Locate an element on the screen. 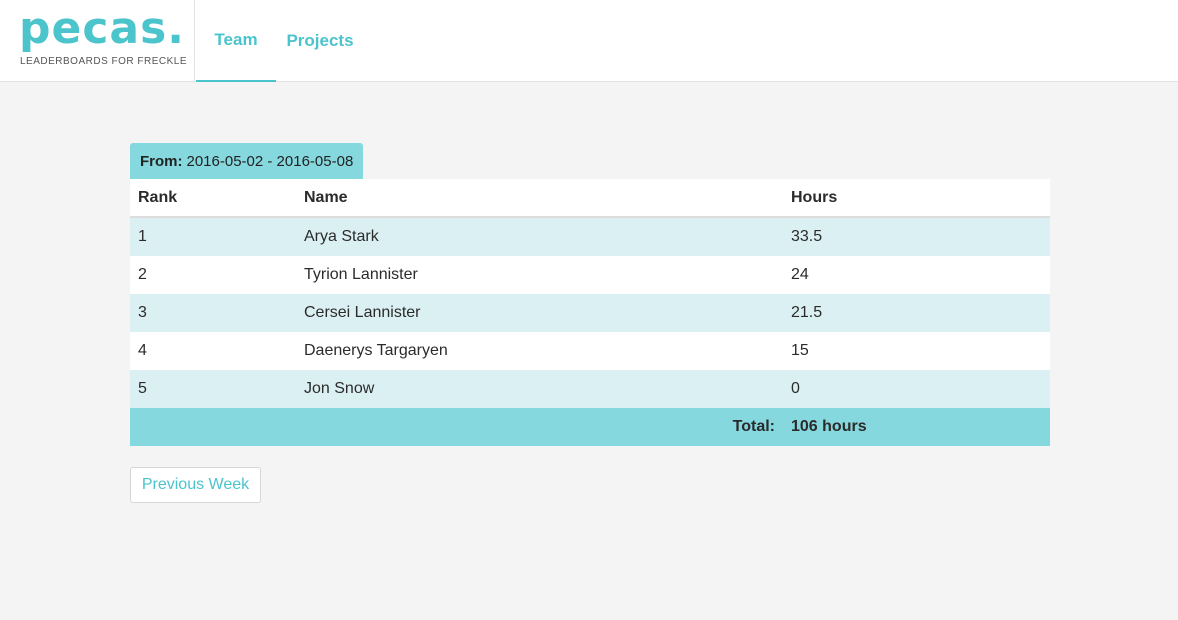 The image size is (1178, 620). total-value: 106 hours is located at coordinates (829, 426).